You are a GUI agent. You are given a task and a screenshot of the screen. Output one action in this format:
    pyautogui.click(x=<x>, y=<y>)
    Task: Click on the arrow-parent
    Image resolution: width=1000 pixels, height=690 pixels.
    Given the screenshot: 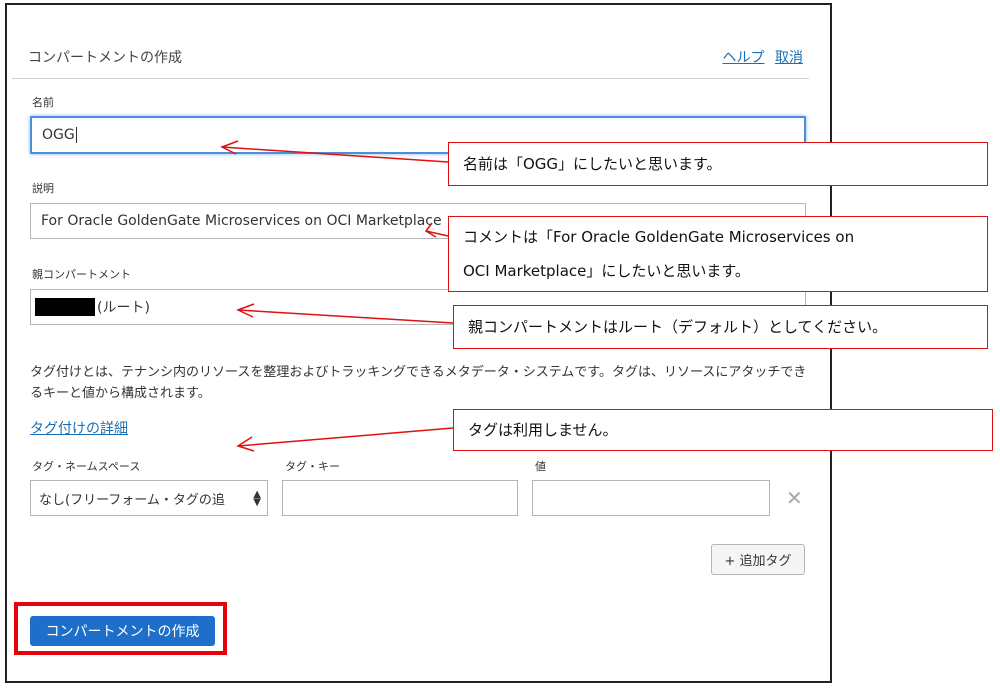 What is the action you would take?
    pyautogui.click(x=345, y=316)
    